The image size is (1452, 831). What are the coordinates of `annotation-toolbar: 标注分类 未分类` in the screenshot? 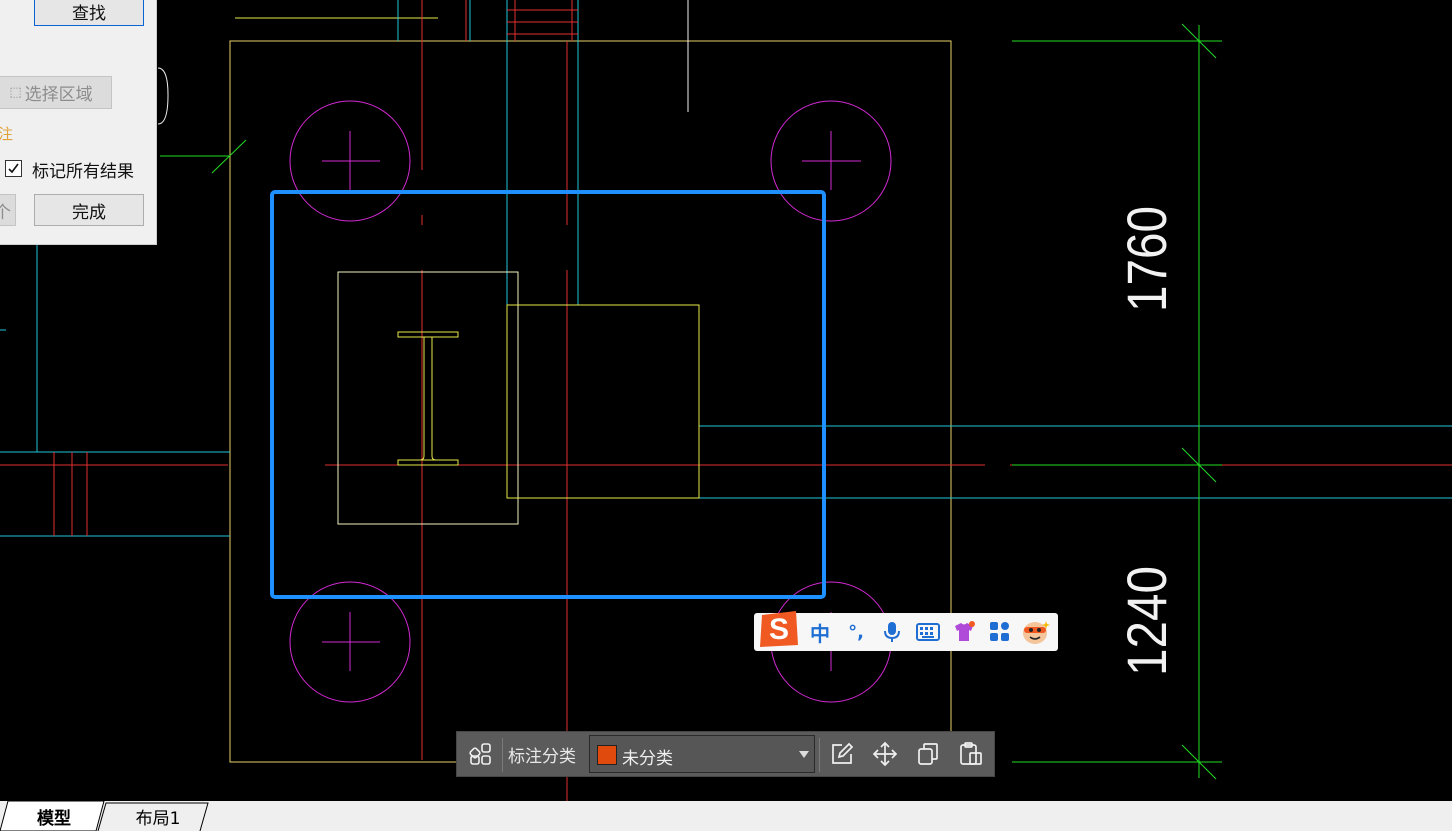 It's located at (725, 754).